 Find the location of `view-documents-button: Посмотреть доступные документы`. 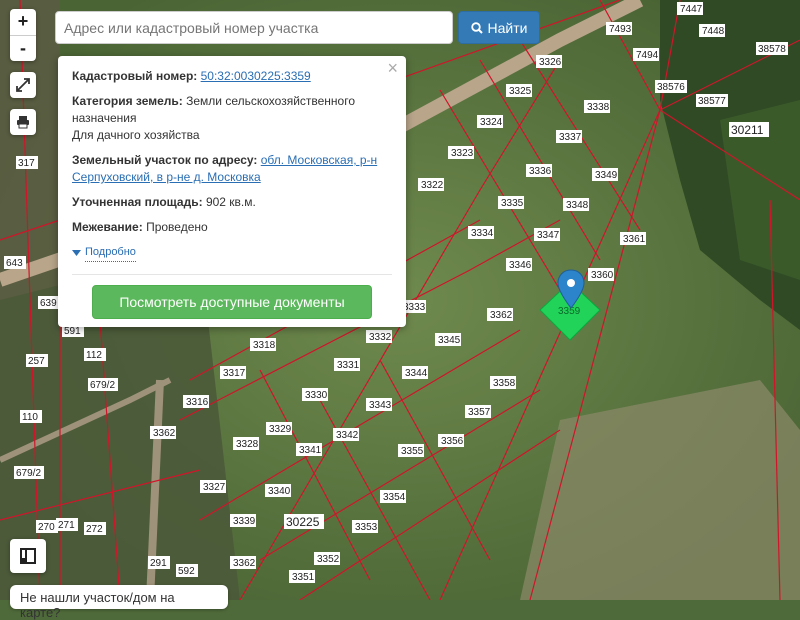

view-documents-button: Посмотреть доступные документы is located at coordinates (232, 302).